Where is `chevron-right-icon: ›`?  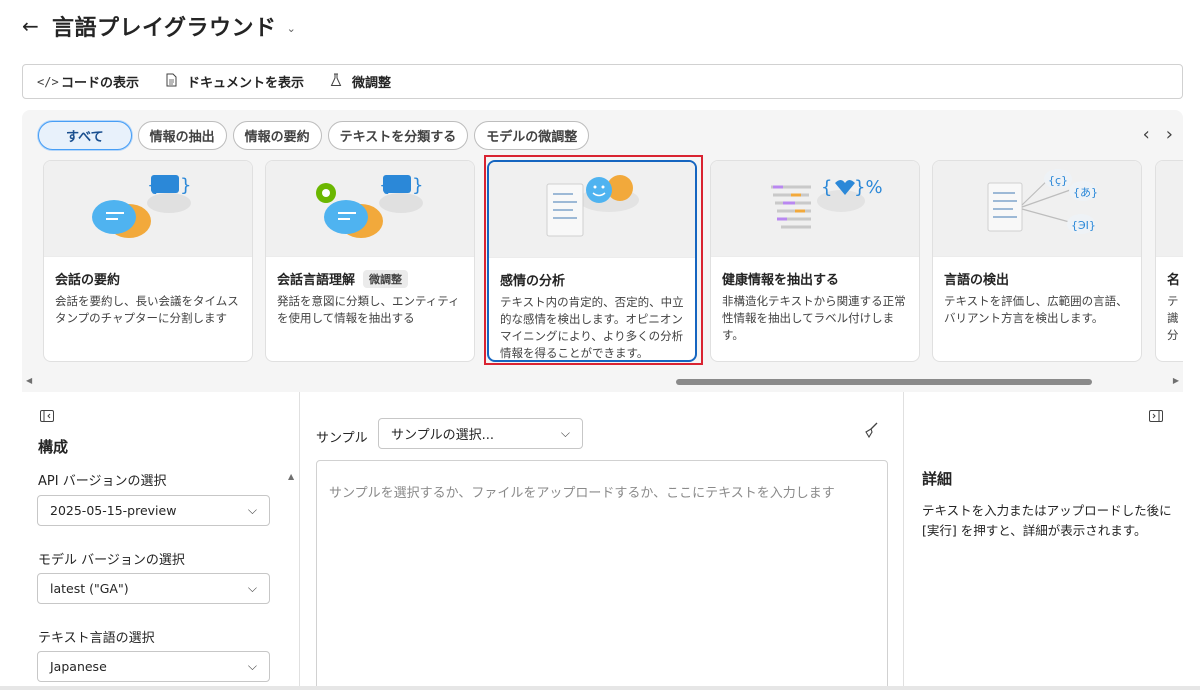
chevron-right-icon: › is located at coordinates (1169, 134).